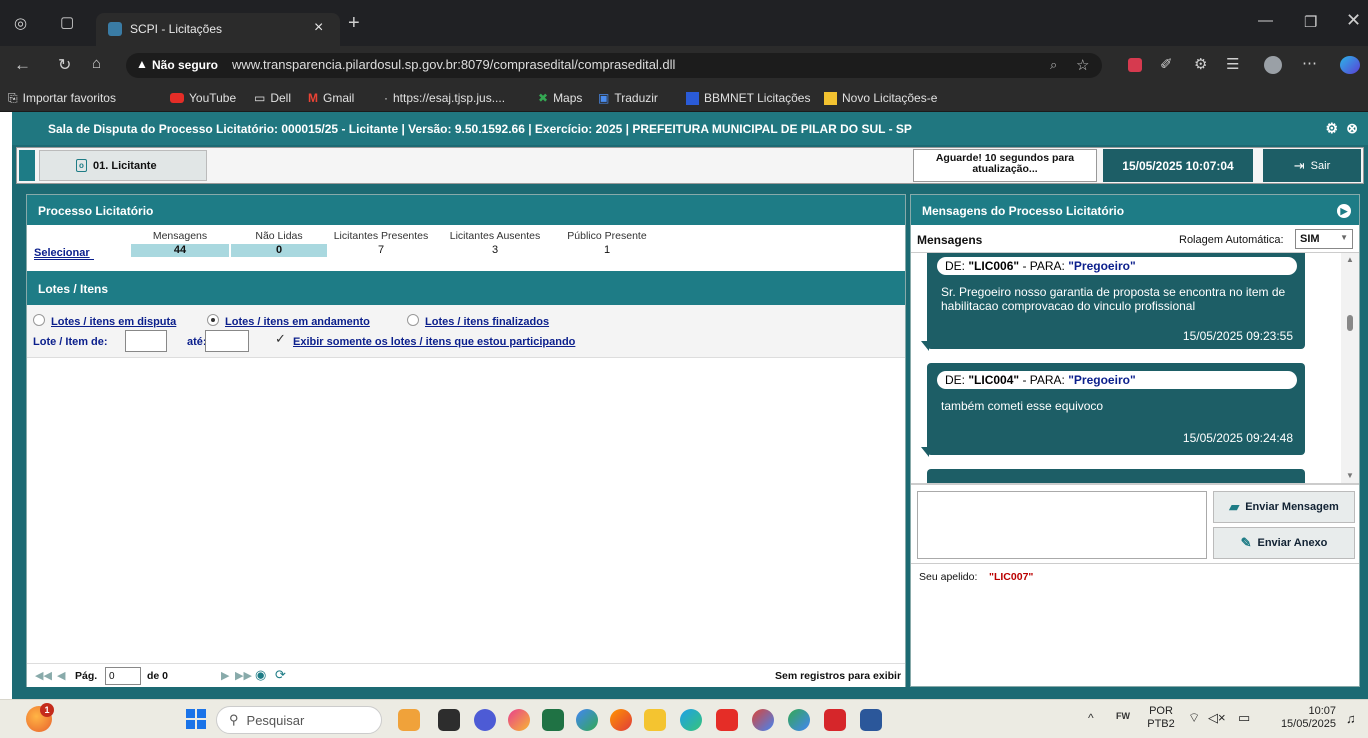  Describe the element at coordinates (67, 22) in the screenshot. I see `tab-actions-icon: ▢` at that location.